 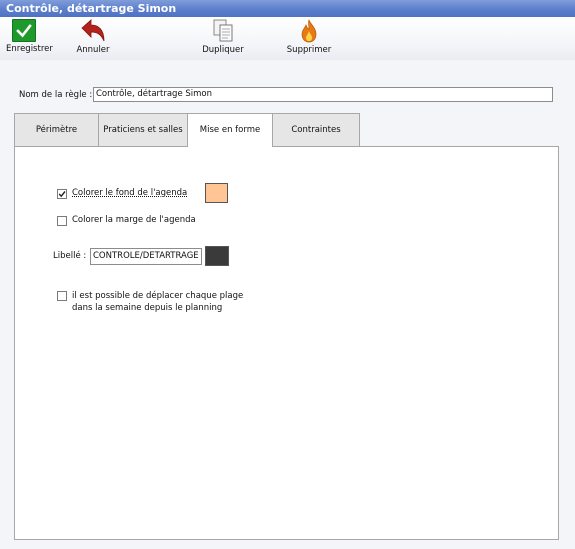 What do you see at coordinates (223, 30) in the screenshot?
I see `copy-documents-icon` at bounding box center [223, 30].